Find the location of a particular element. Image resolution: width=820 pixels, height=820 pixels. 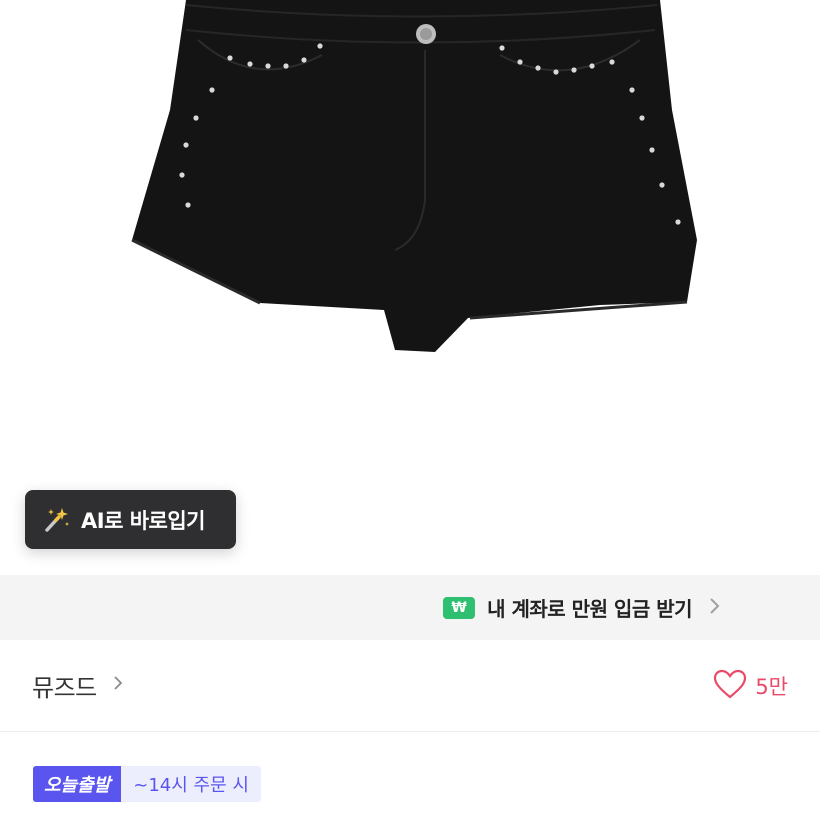

seller-name: 뮤즈드 is located at coordinates (64, 688).